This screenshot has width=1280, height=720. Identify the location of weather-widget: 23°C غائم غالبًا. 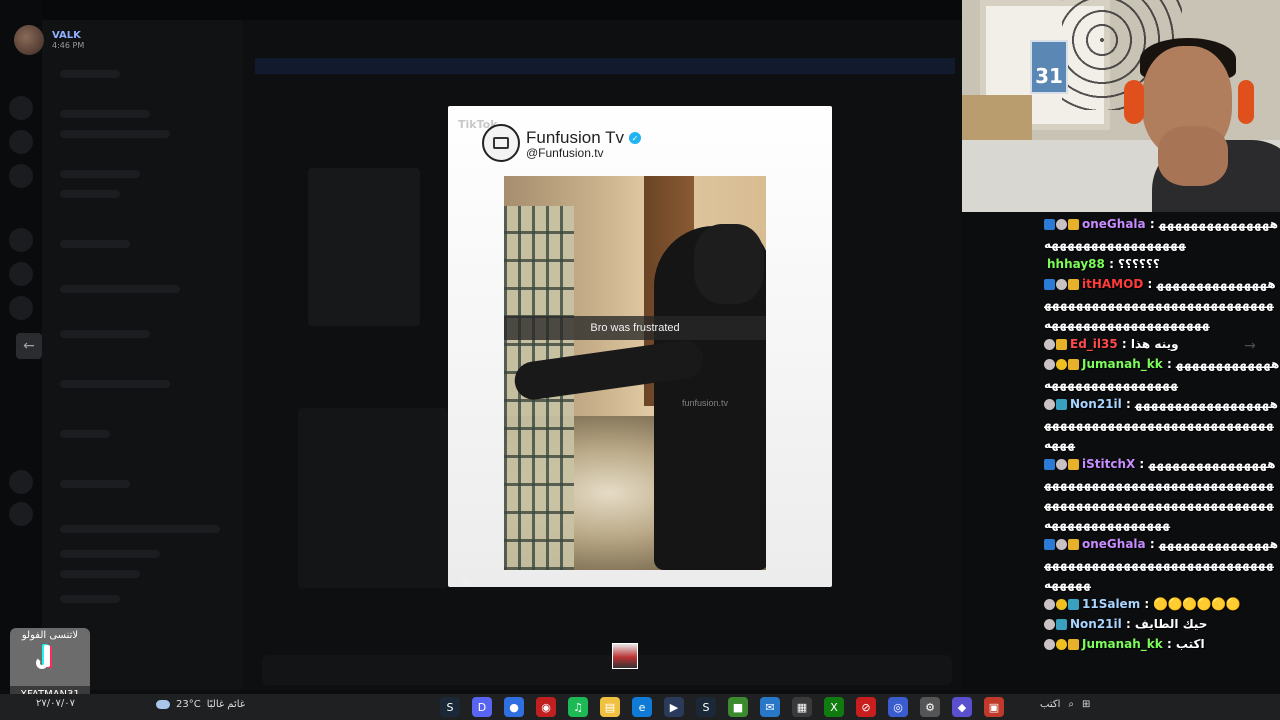
(200, 704).